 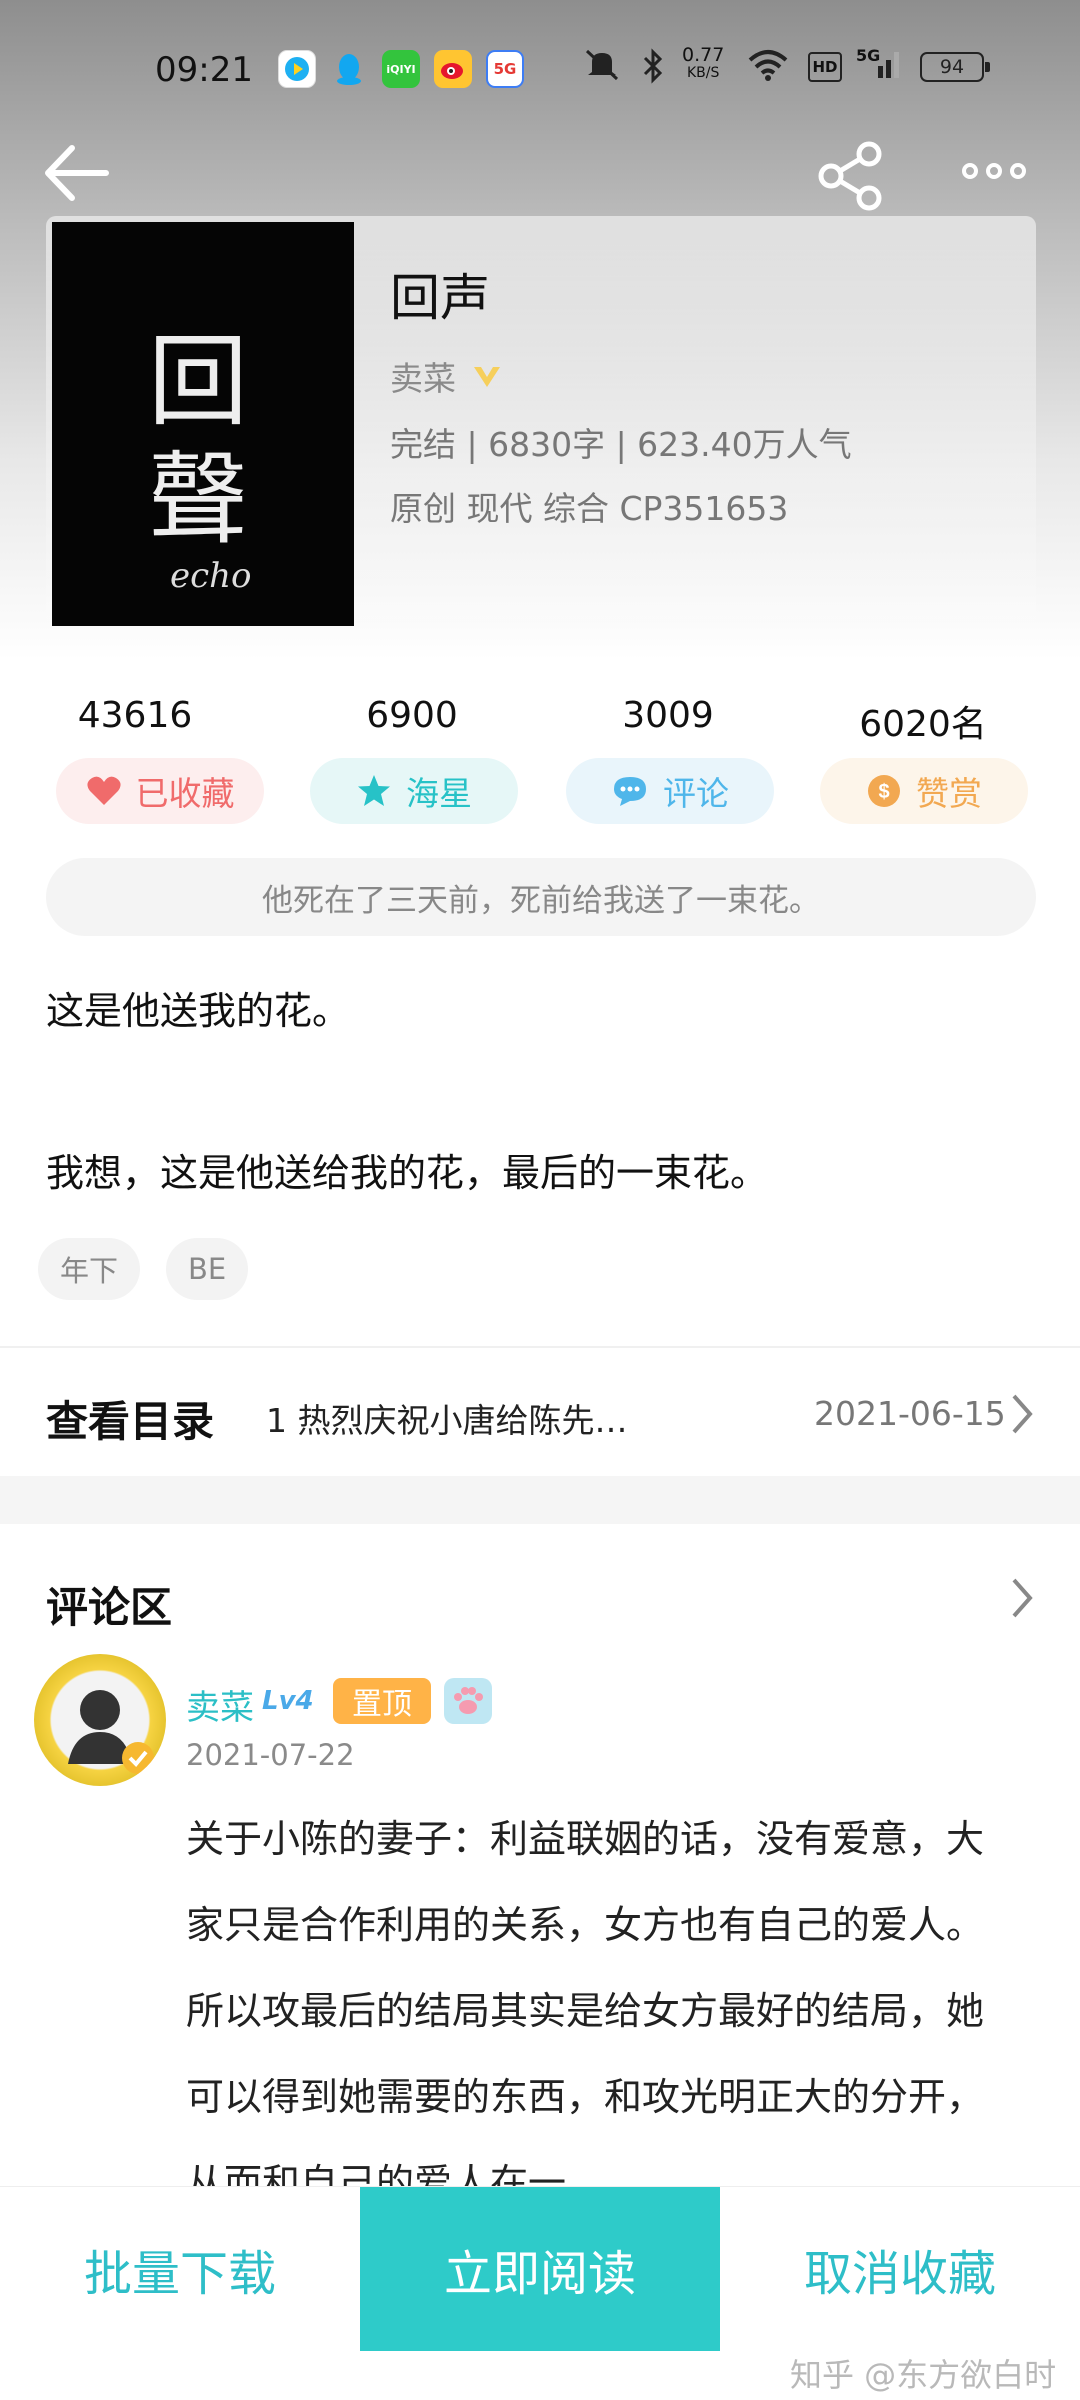 What do you see at coordinates (900, 2269) in the screenshot?
I see `uncollect-button: 取消收藏` at bounding box center [900, 2269].